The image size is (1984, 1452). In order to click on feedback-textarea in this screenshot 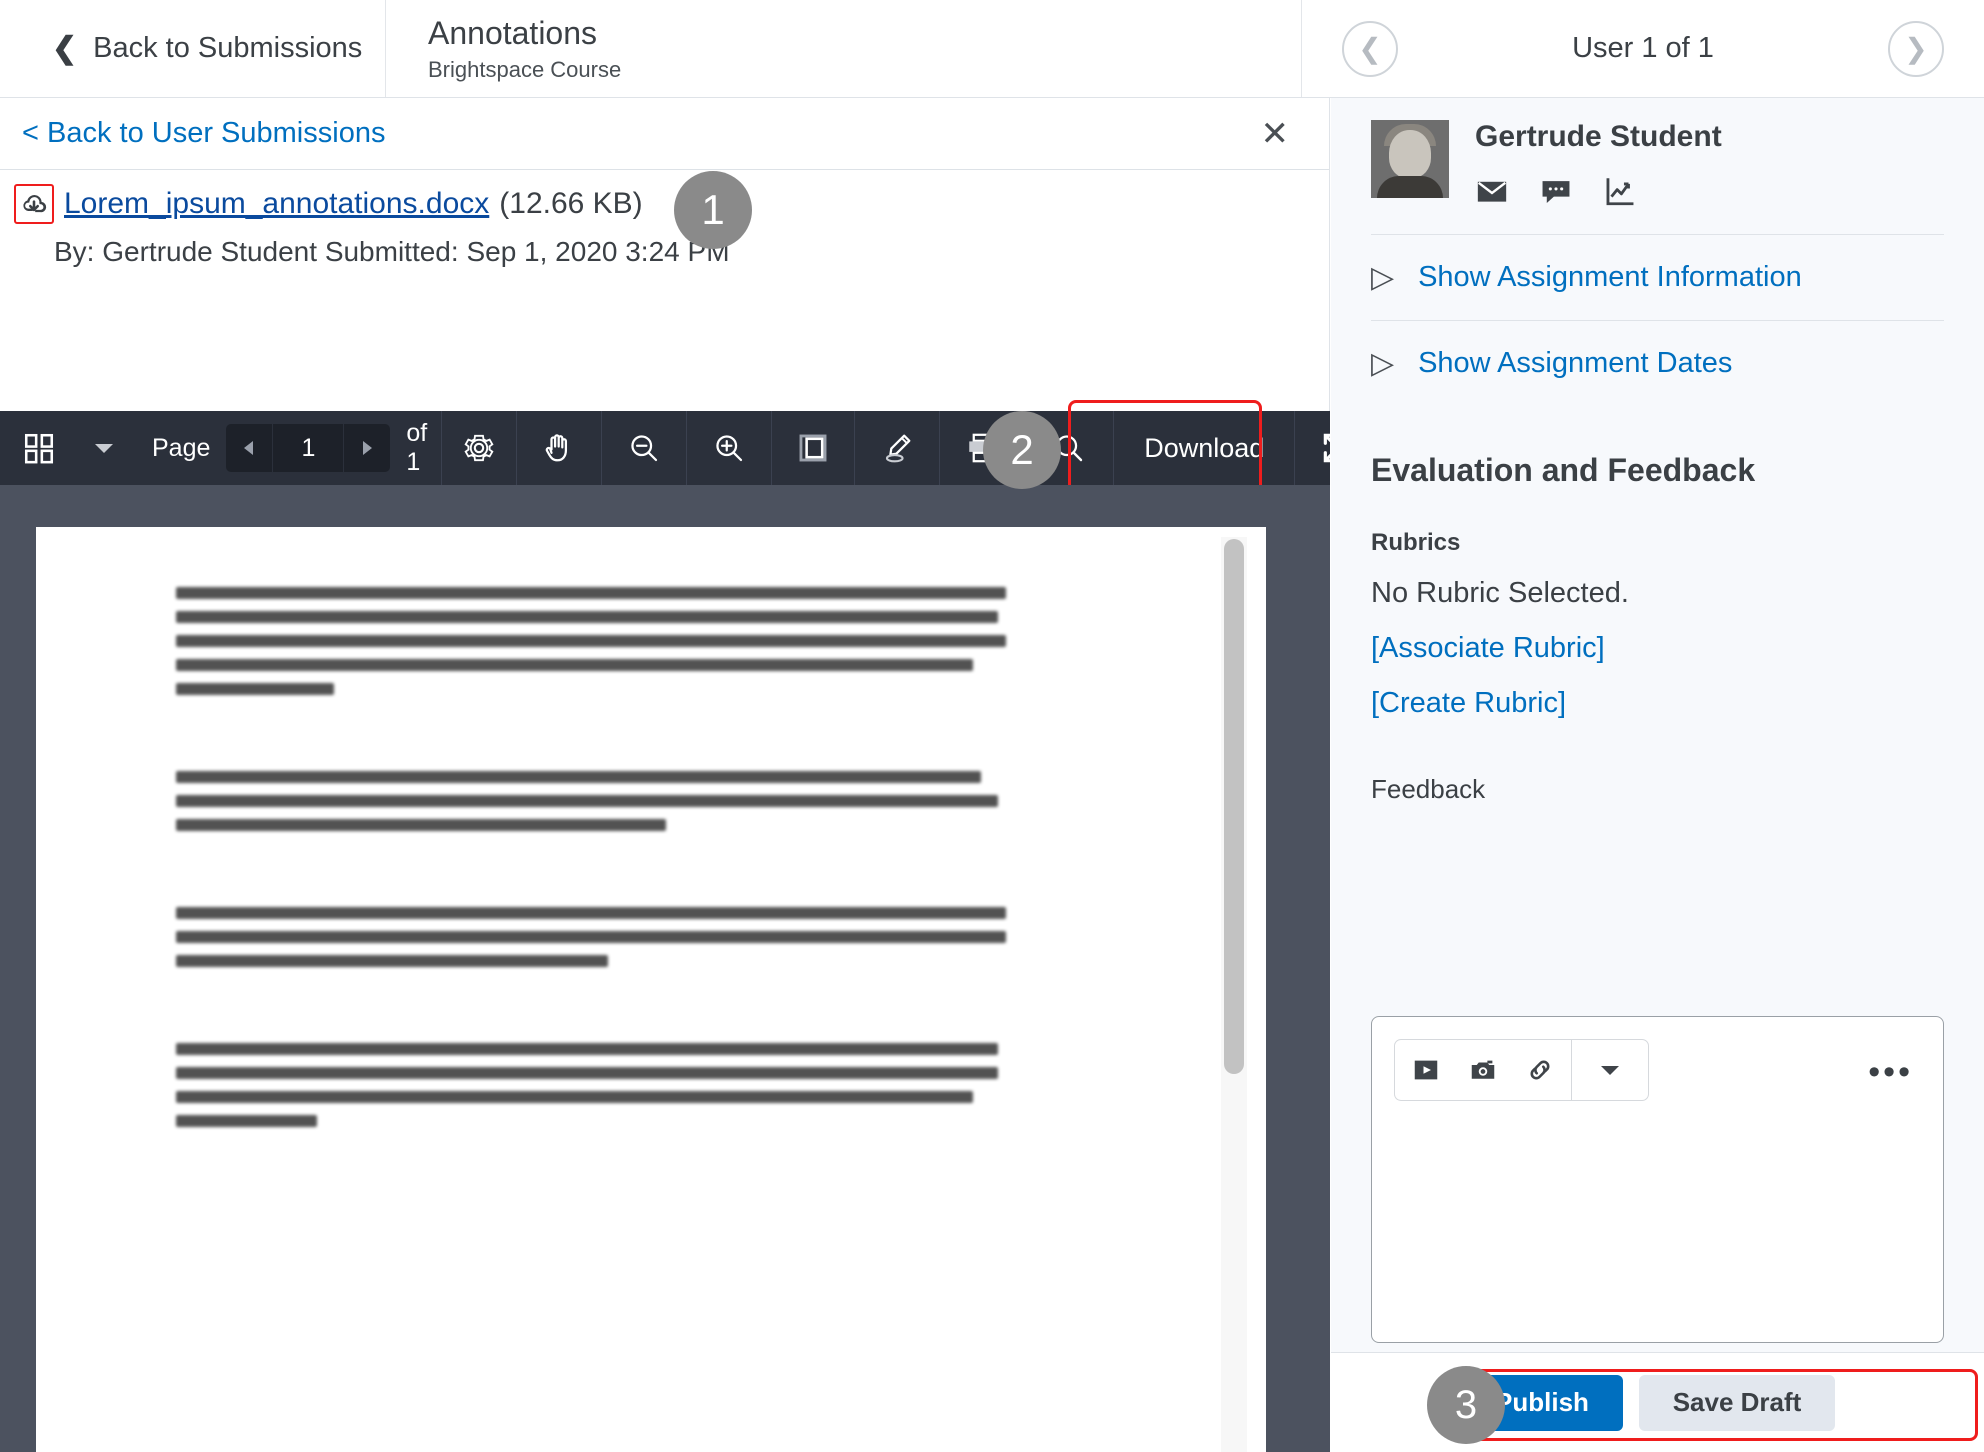, I will do `click(1657, 1223)`.